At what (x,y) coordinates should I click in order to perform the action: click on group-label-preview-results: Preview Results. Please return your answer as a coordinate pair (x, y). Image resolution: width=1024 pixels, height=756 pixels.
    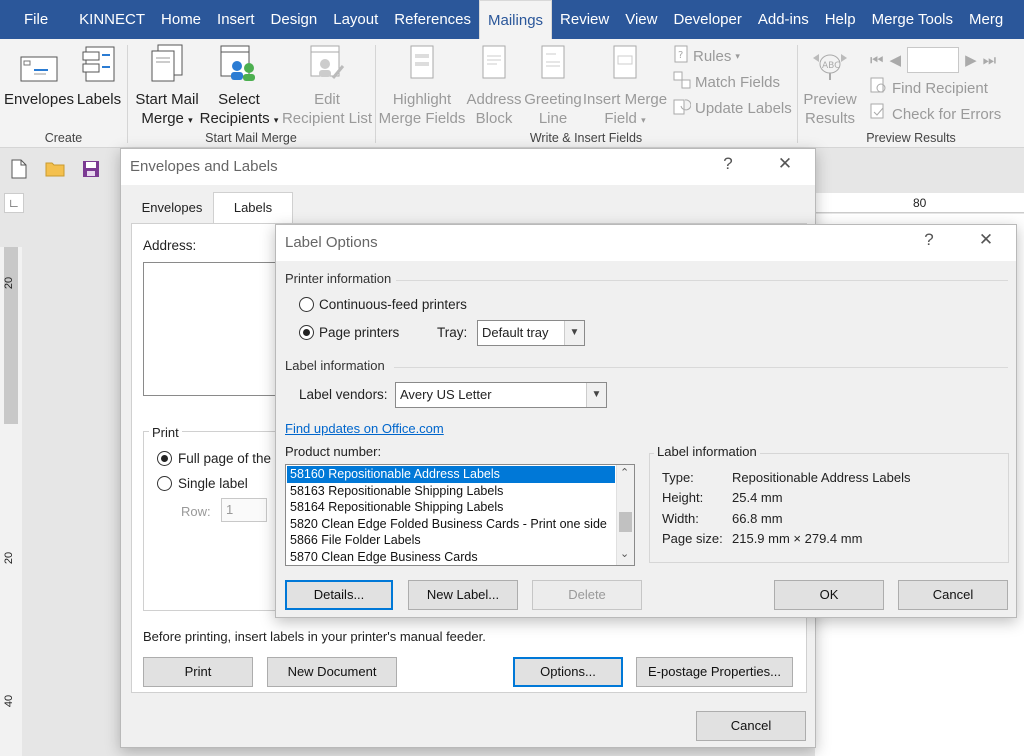
    Looking at the image, I should click on (911, 138).